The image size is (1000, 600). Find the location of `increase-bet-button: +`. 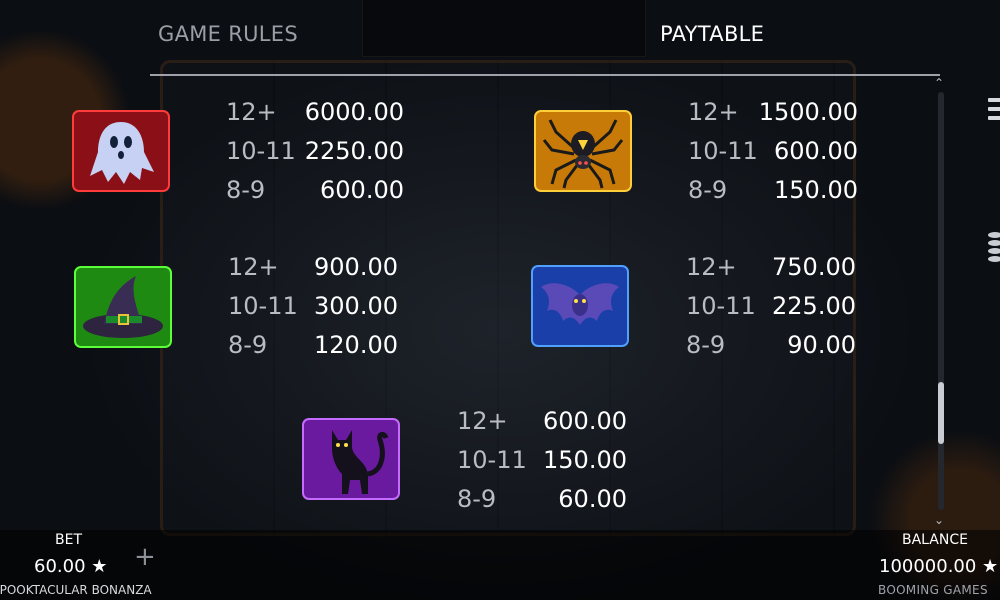

increase-bet-button: + is located at coordinates (145, 557).